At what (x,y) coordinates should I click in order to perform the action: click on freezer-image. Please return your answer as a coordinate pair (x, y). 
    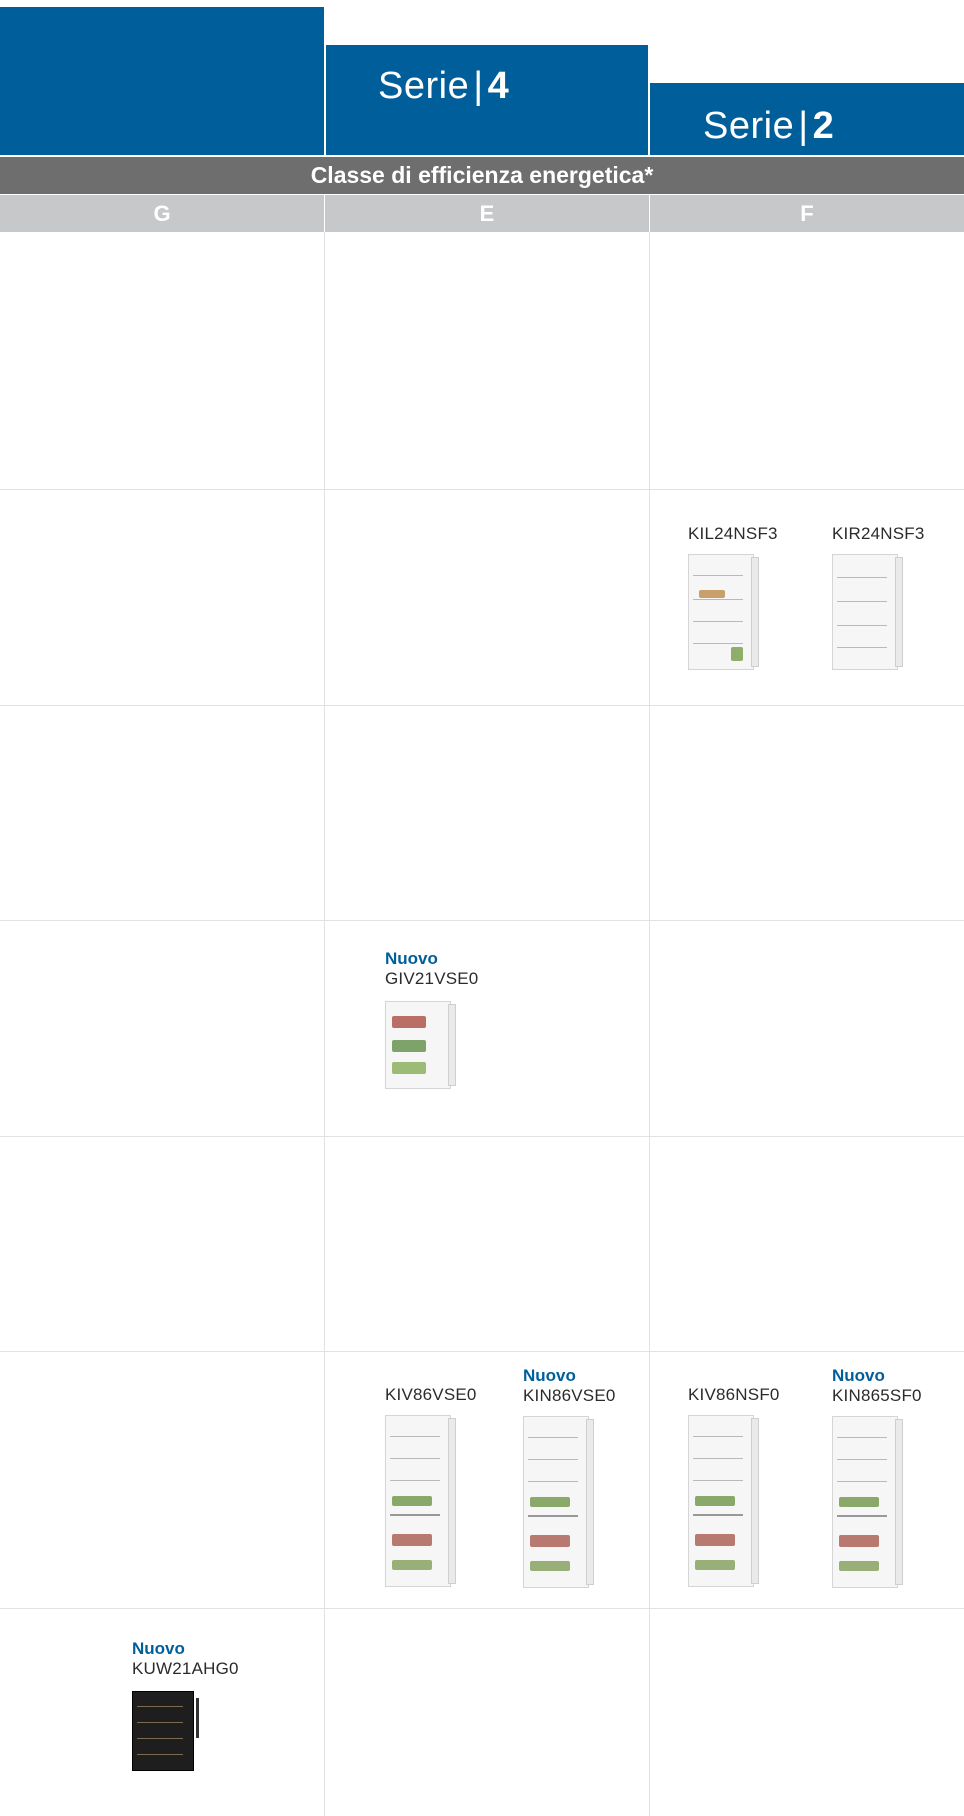
    Looking at the image, I should click on (420, 1045).